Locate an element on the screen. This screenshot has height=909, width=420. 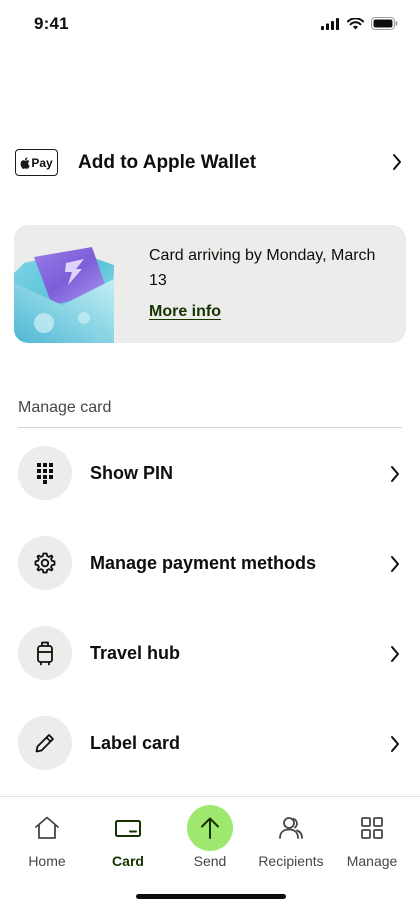
menu-item-label: Label card is located at coordinates (135, 743).